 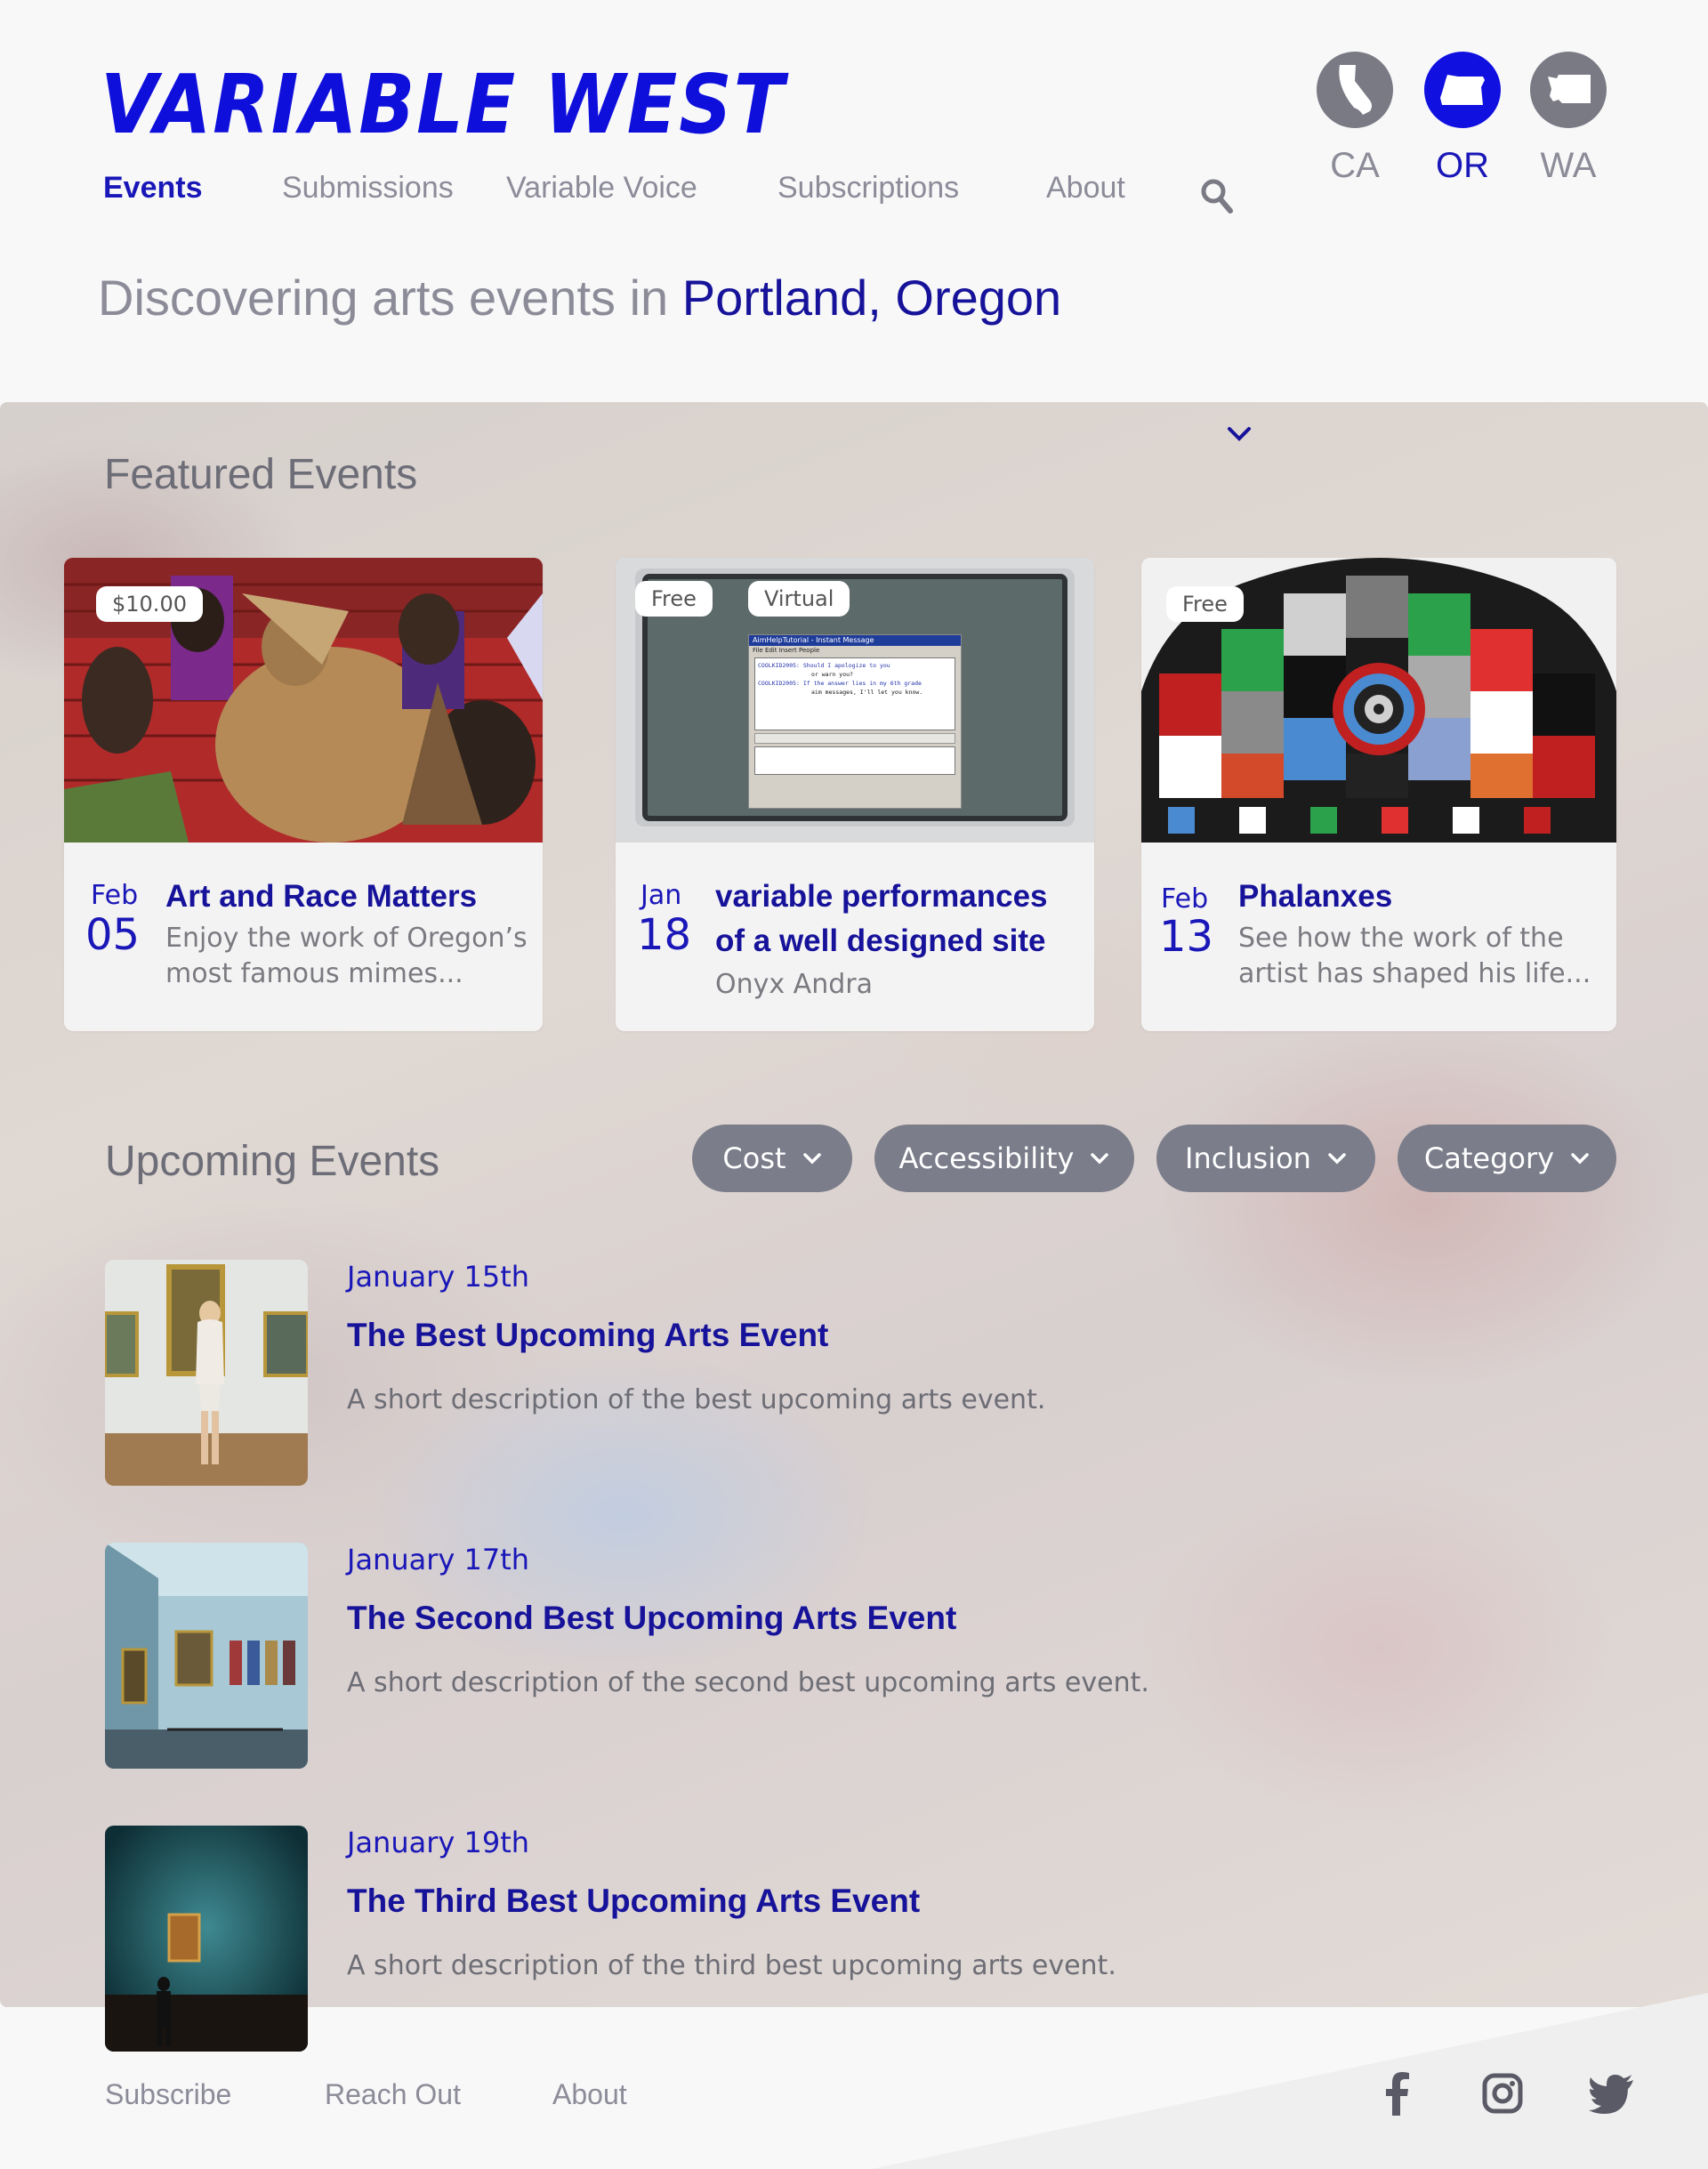 I want to click on filter-accessibility: Accessibility, so click(x=1004, y=1158).